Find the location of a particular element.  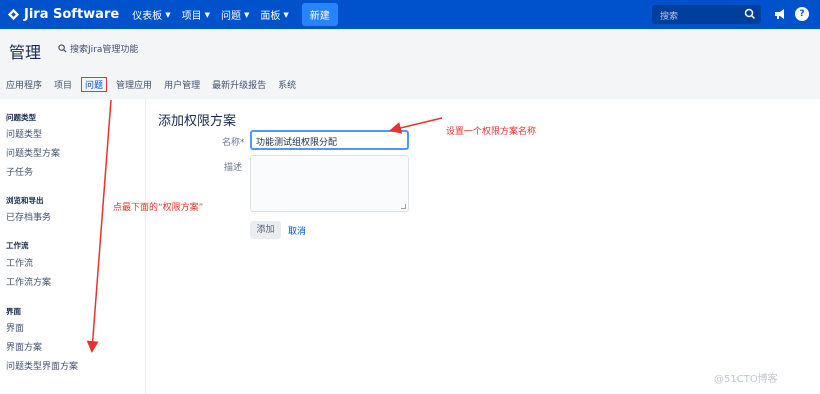

tab-upgrade-report: 最新升级报告 is located at coordinates (239, 84).